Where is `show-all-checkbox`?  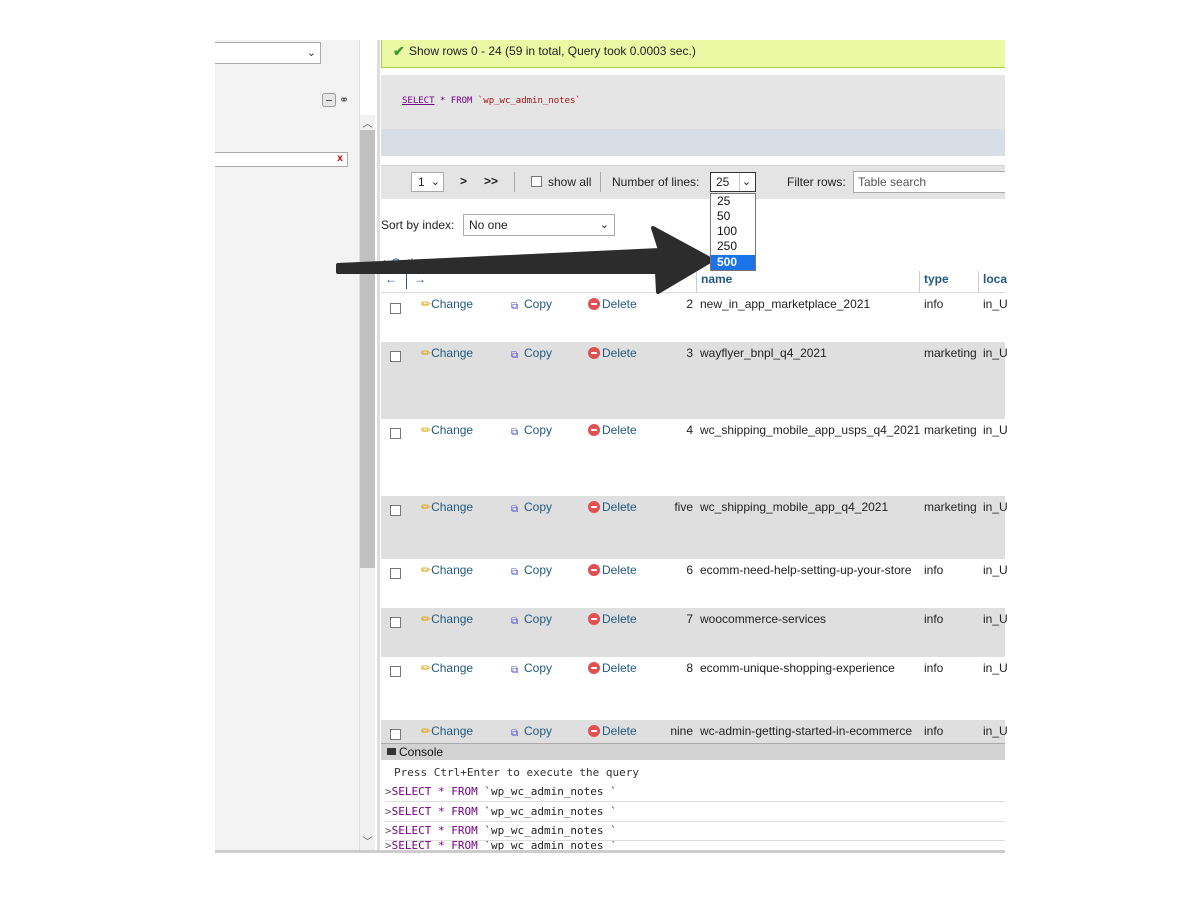 show-all-checkbox is located at coordinates (536, 181).